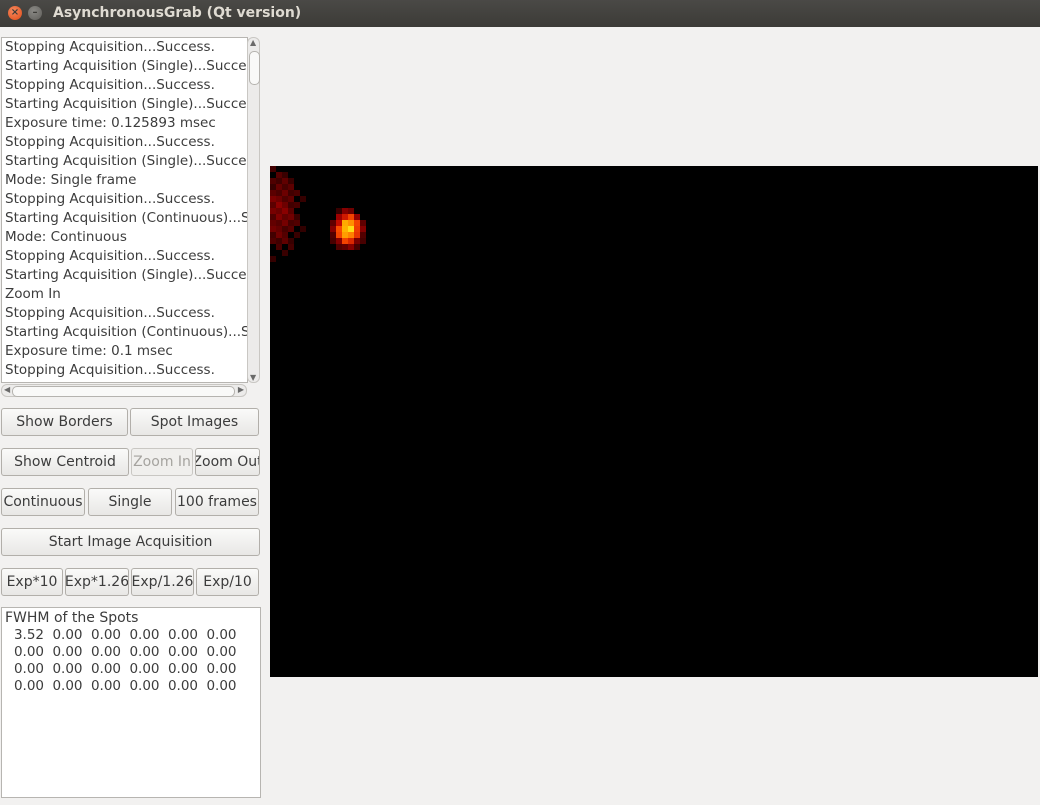  Describe the element at coordinates (217, 502) in the screenshot. I see `100-frames-button: 100 frames` at that location.